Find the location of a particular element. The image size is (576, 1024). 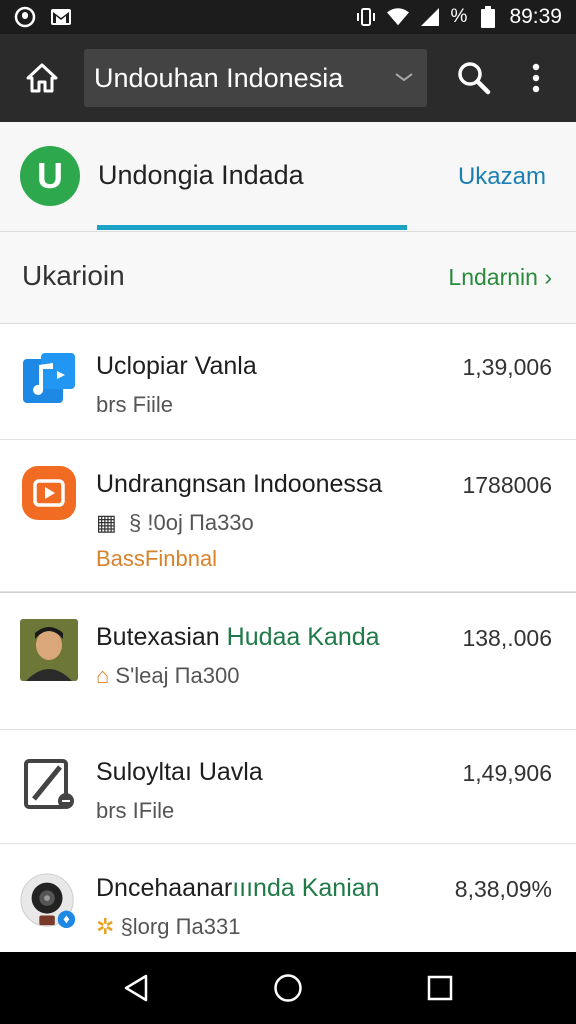

section-header: Ukarioin Lndarnin › is located at coordinates (288, 278).